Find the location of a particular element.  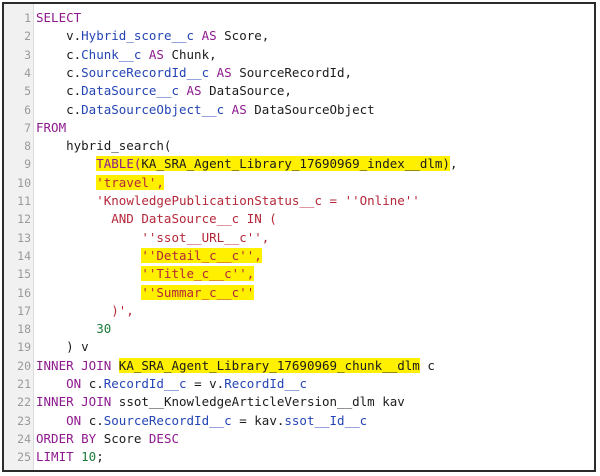

code-token: AND DataSource__c IN ( is located at coordinates (156, 219).